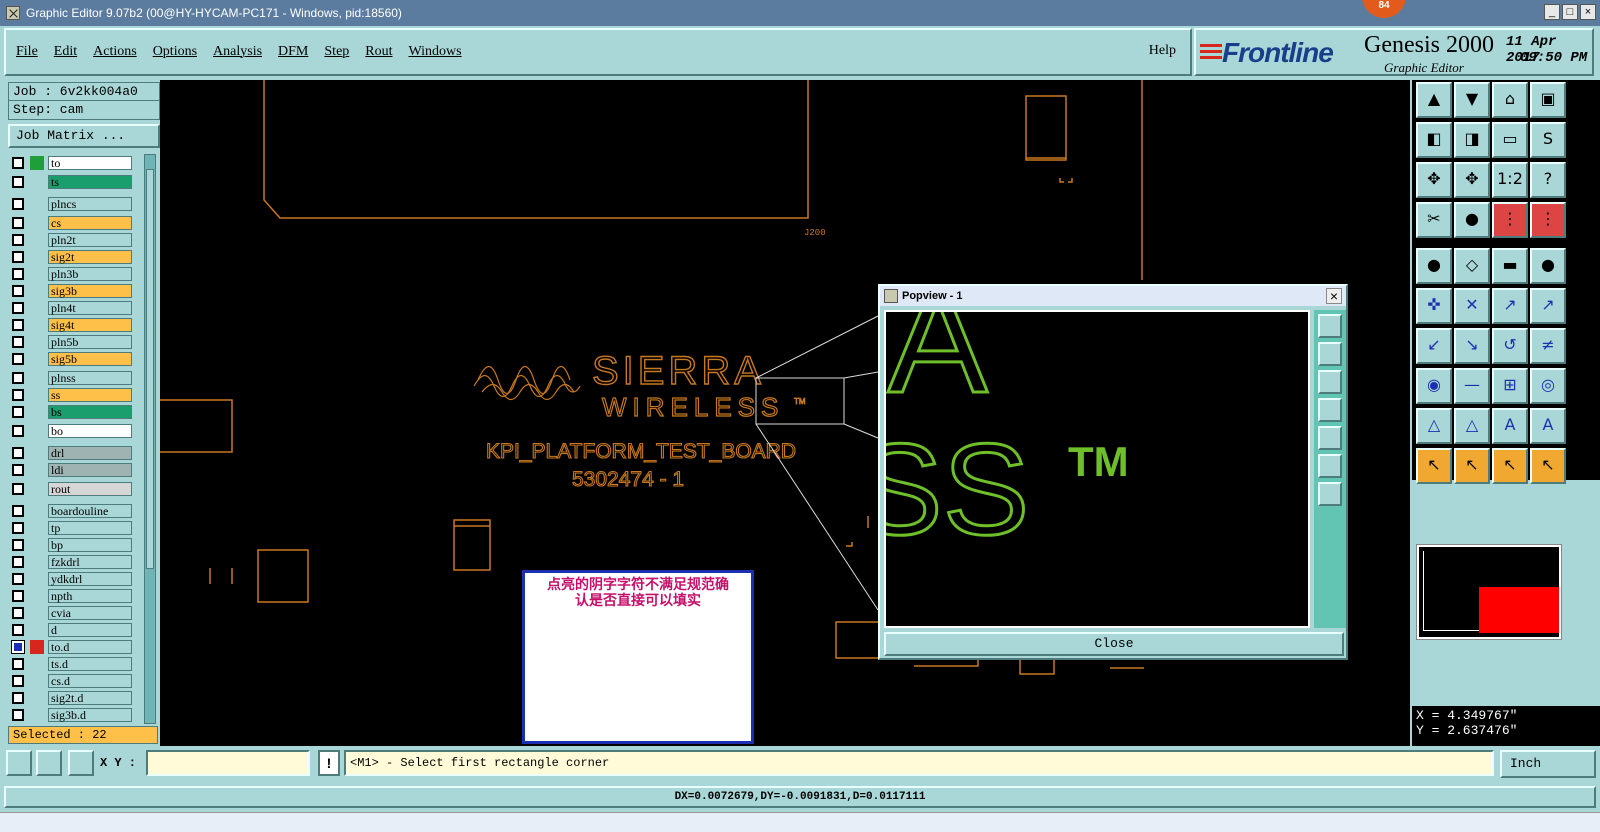 This screenshot has height=832, width=1600. Describe the element at coordinates (329, 763) in the screenshot. I see `warning-icon: !` at that location.